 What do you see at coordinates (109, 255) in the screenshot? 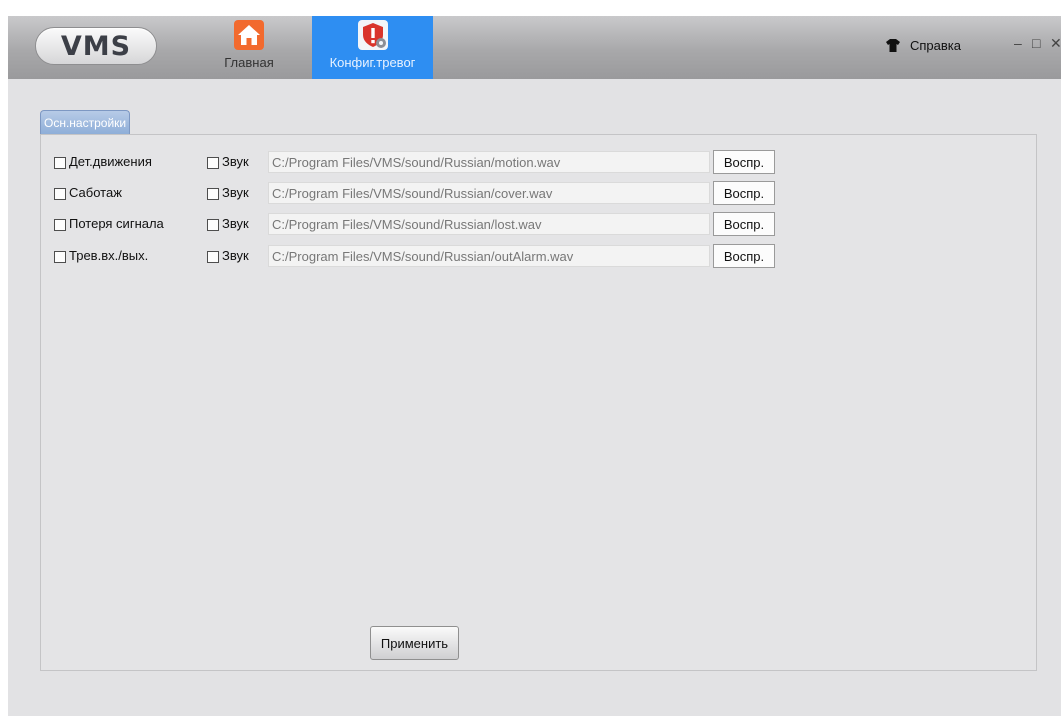
I see `alarm-io-label: Трев.вх./вых.` at bounding box center [109, 255].